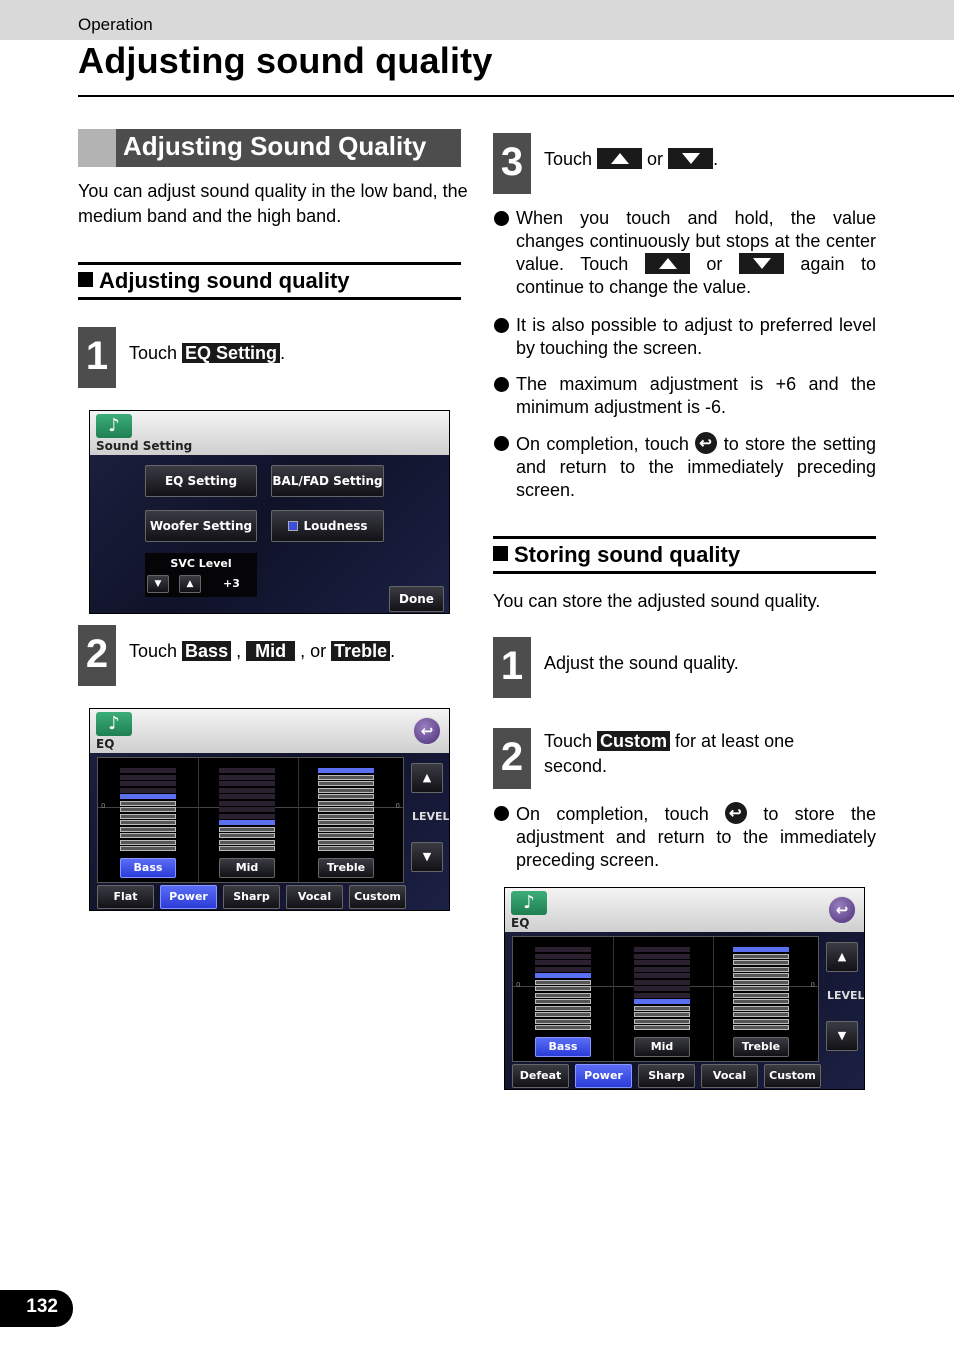  What do you see at coordinates (631, 158) in the screenshot?
I see `step3-text: Touch or .` at bounding box center [631, 158].